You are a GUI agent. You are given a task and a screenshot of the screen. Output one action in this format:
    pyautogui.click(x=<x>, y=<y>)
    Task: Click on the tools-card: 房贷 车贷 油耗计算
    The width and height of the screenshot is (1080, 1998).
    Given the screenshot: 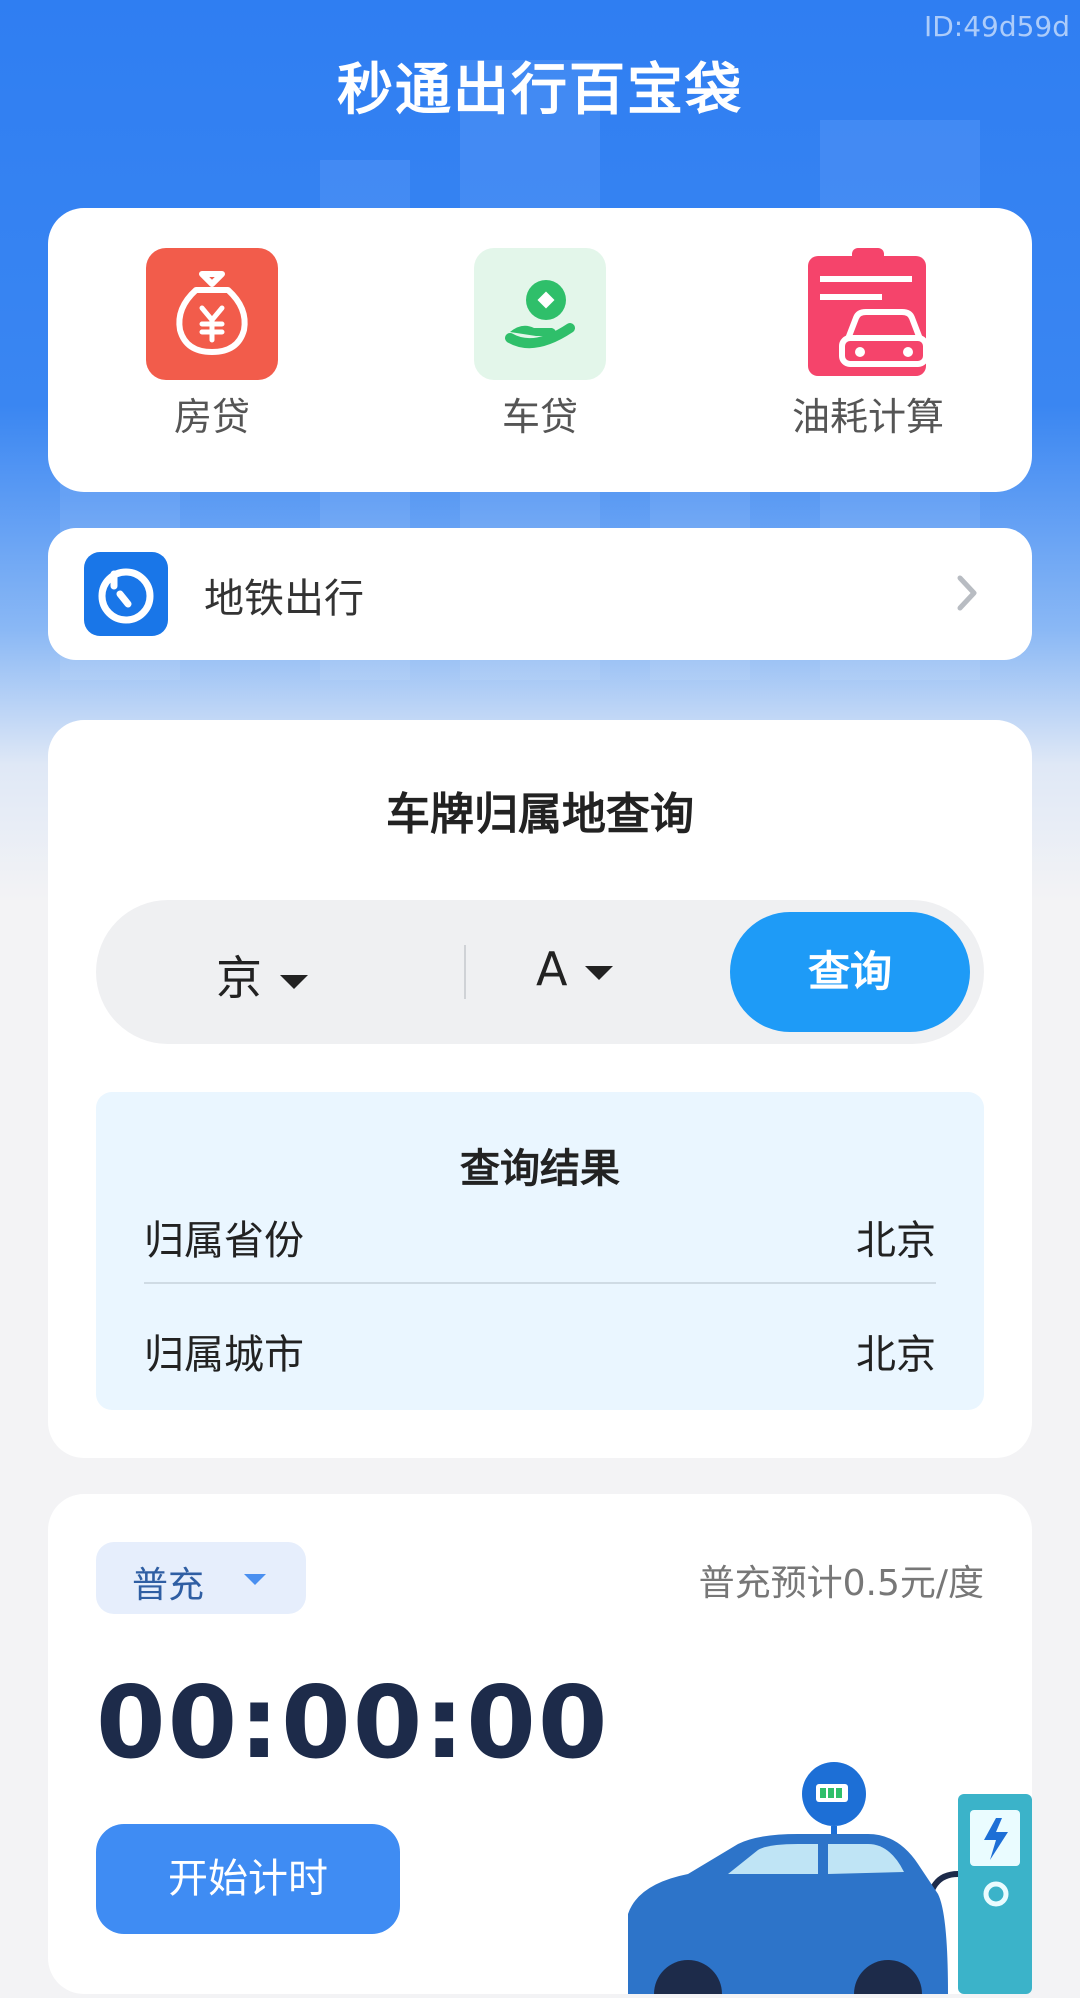 What is the action you would take?
    pyautogui.click(x=540, y=350)
    